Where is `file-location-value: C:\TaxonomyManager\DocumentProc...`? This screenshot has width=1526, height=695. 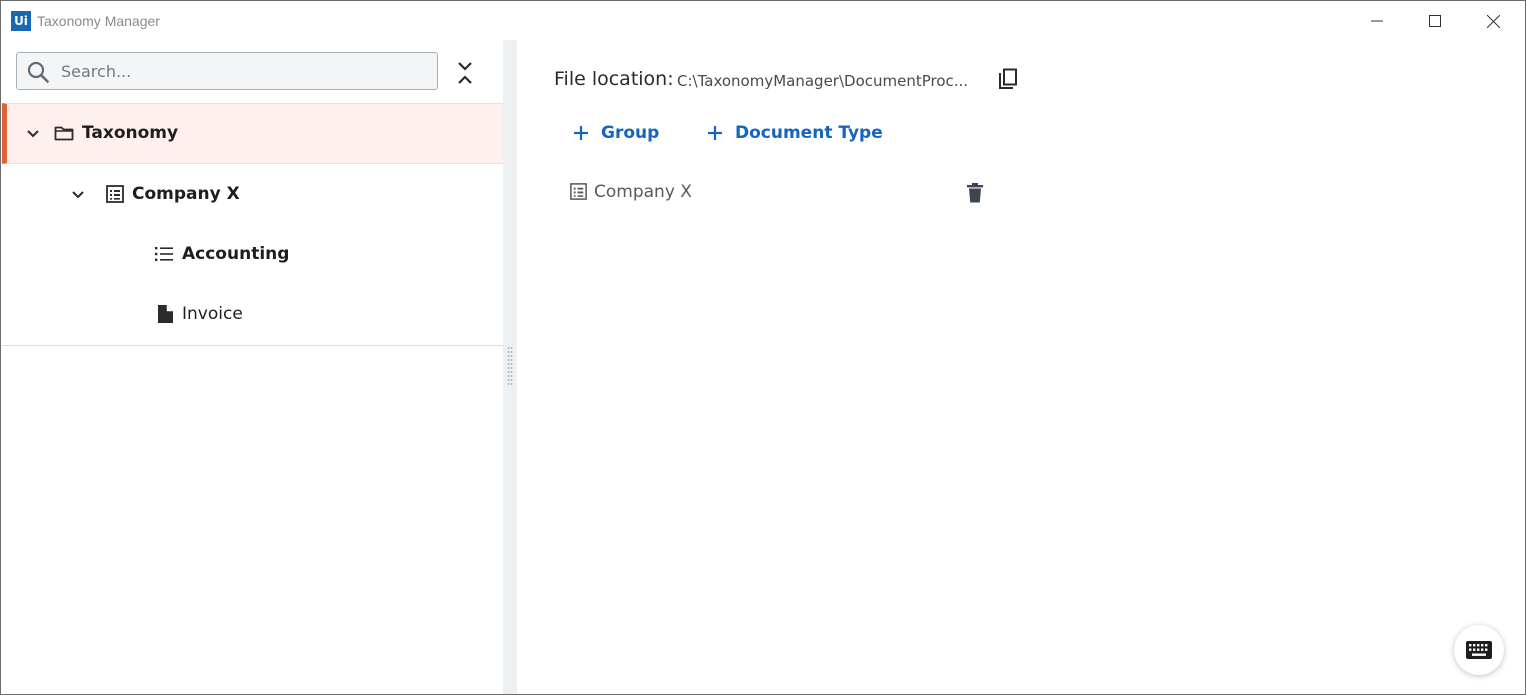
file-location-value: C:\TaxonomyManager\DocumentProc... is located at coordinates (823, 81).